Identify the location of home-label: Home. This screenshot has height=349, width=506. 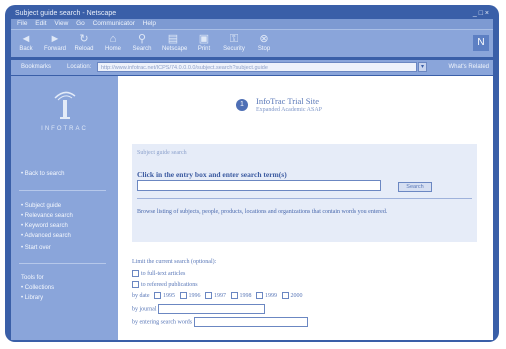
(112, 49).